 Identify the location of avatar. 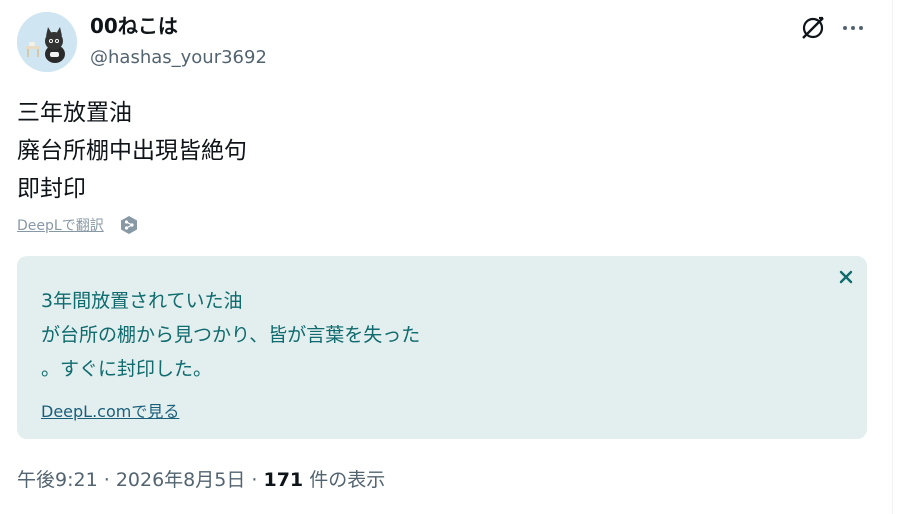
(47, 42).